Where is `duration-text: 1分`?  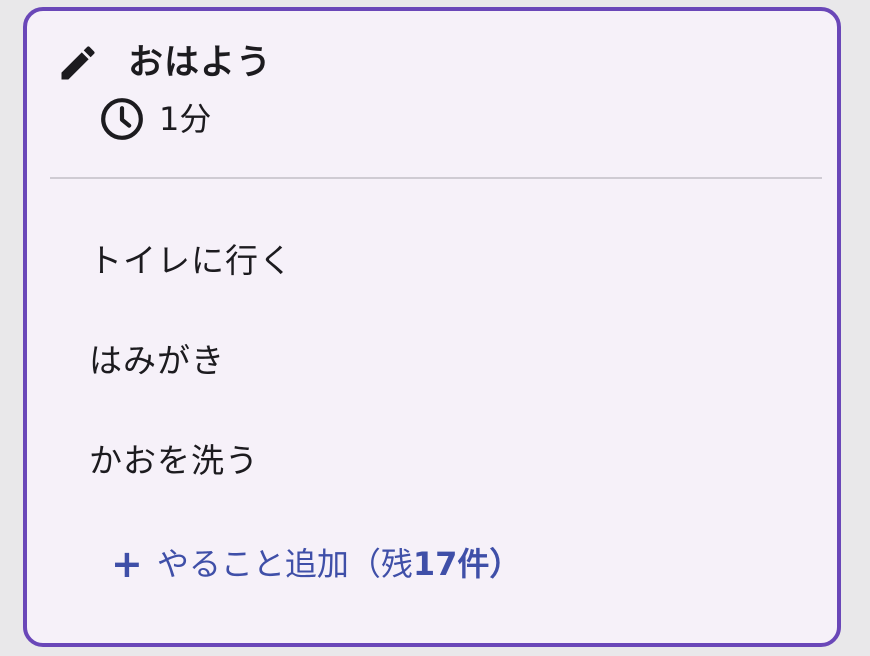 duration-text: 1分 is located at coordinates (185, 119).